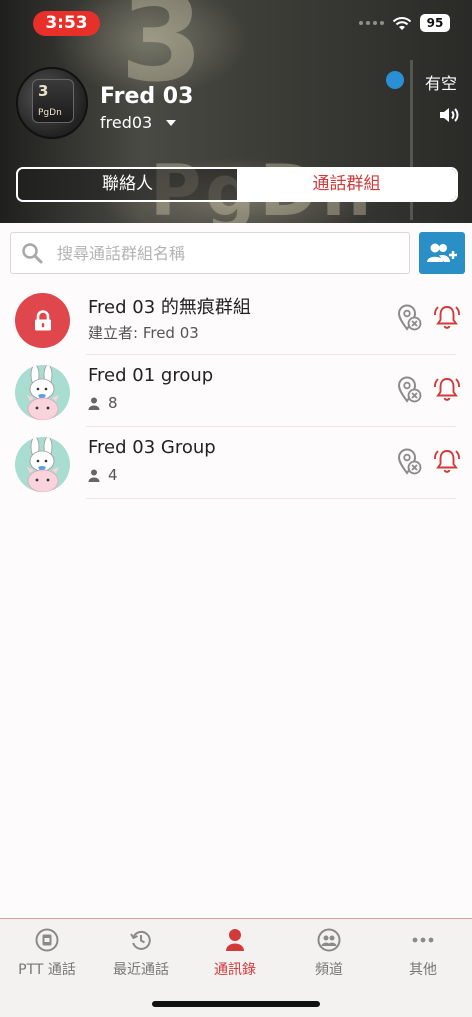 The image size is (472, 1017). Describe the element at coordinates (43, 91) in the screenshot. I see `keycap-label: 3` at that location.